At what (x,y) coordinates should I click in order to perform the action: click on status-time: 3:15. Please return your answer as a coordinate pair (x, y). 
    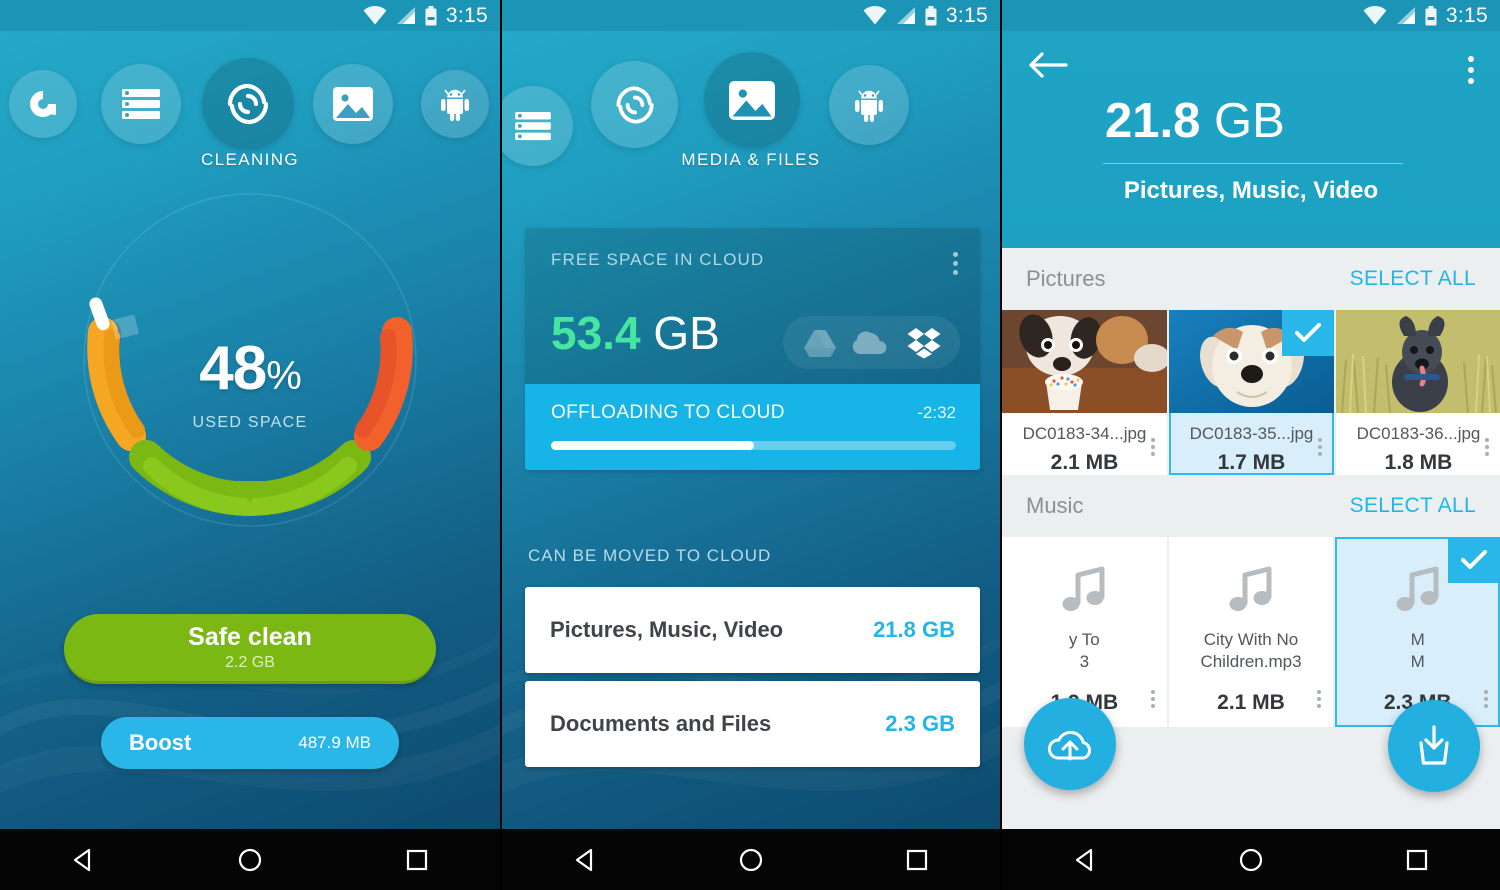
    Looking at the image, I should click on (466, 15).